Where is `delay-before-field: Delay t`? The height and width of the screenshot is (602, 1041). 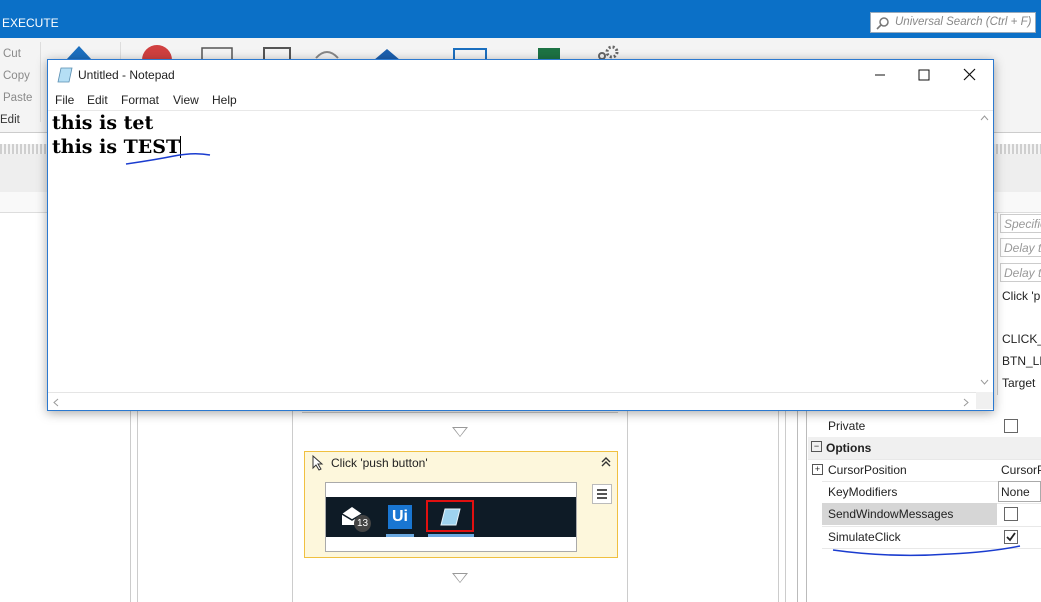
delay-before-field: Delay t is located at coordinates (1020, 272).